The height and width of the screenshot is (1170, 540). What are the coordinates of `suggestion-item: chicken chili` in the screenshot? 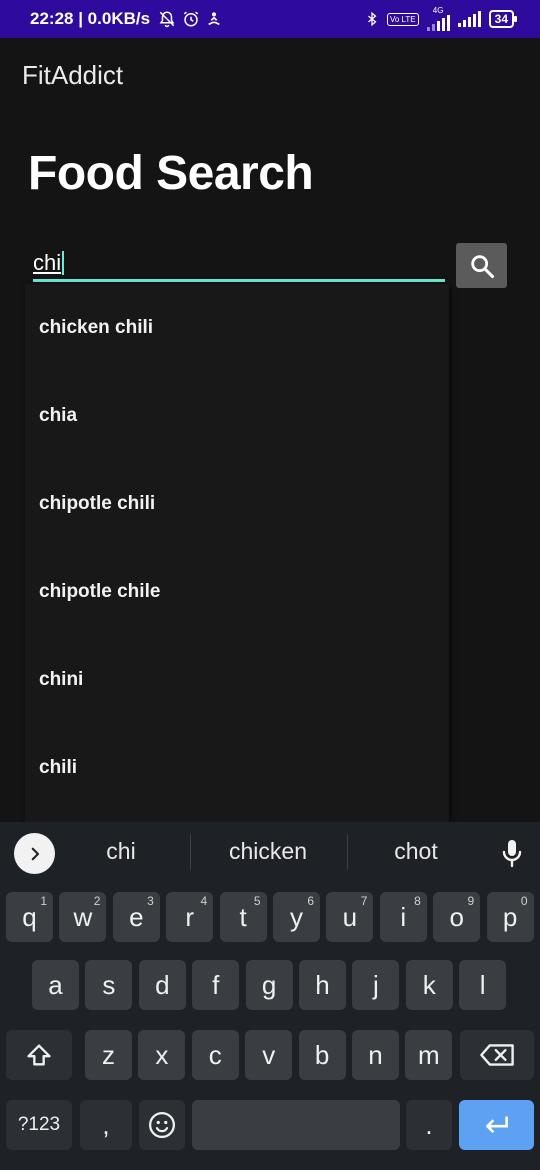 It's located at (237, 328).